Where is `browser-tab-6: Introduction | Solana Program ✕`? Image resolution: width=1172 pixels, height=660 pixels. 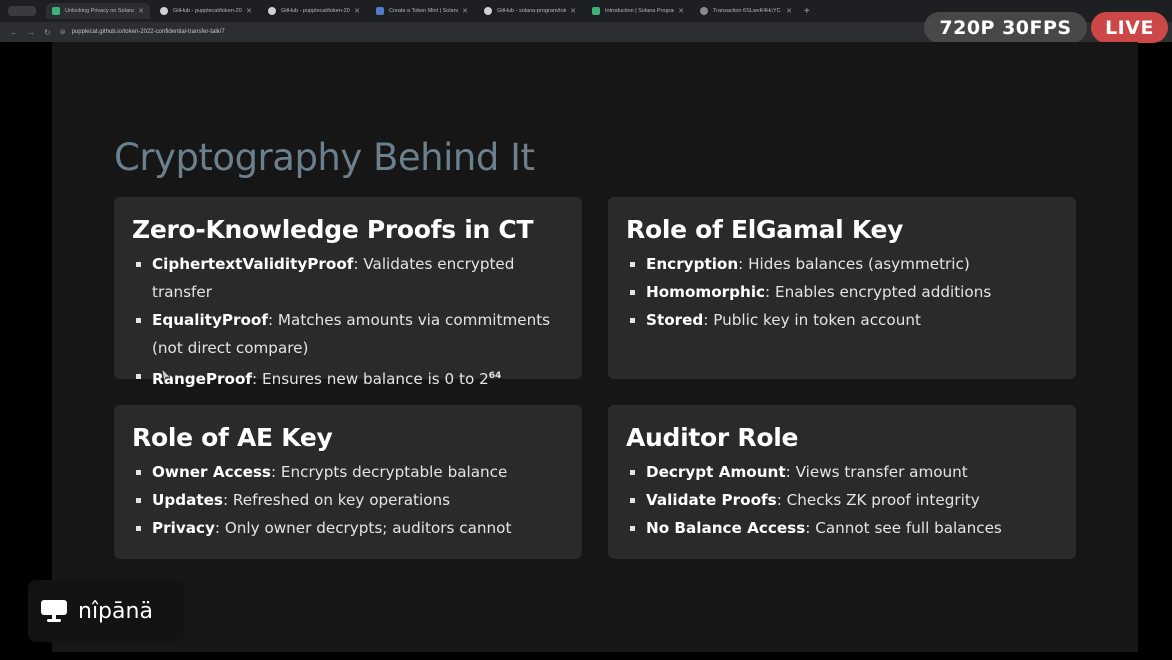
browser-tab-6: Introduction | Solana Program ✕ is located at coordinates (638, 11).